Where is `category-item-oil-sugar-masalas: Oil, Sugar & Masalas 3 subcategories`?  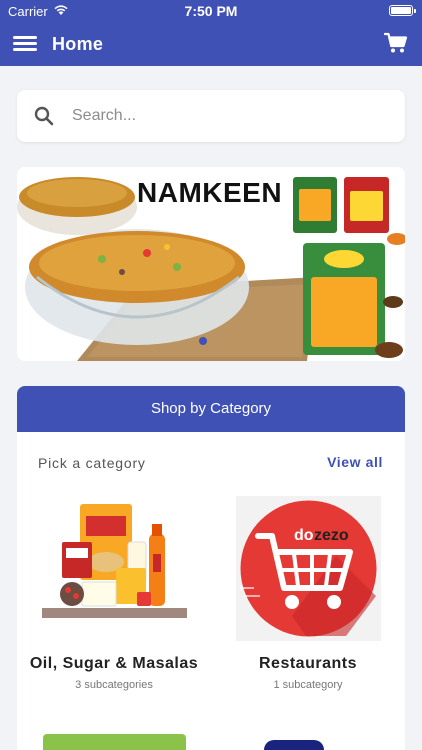
category-item-oil-sugar-masalas: Oil, Sugar & Masalas 3 subcategories is located at coordinates (114, 593).